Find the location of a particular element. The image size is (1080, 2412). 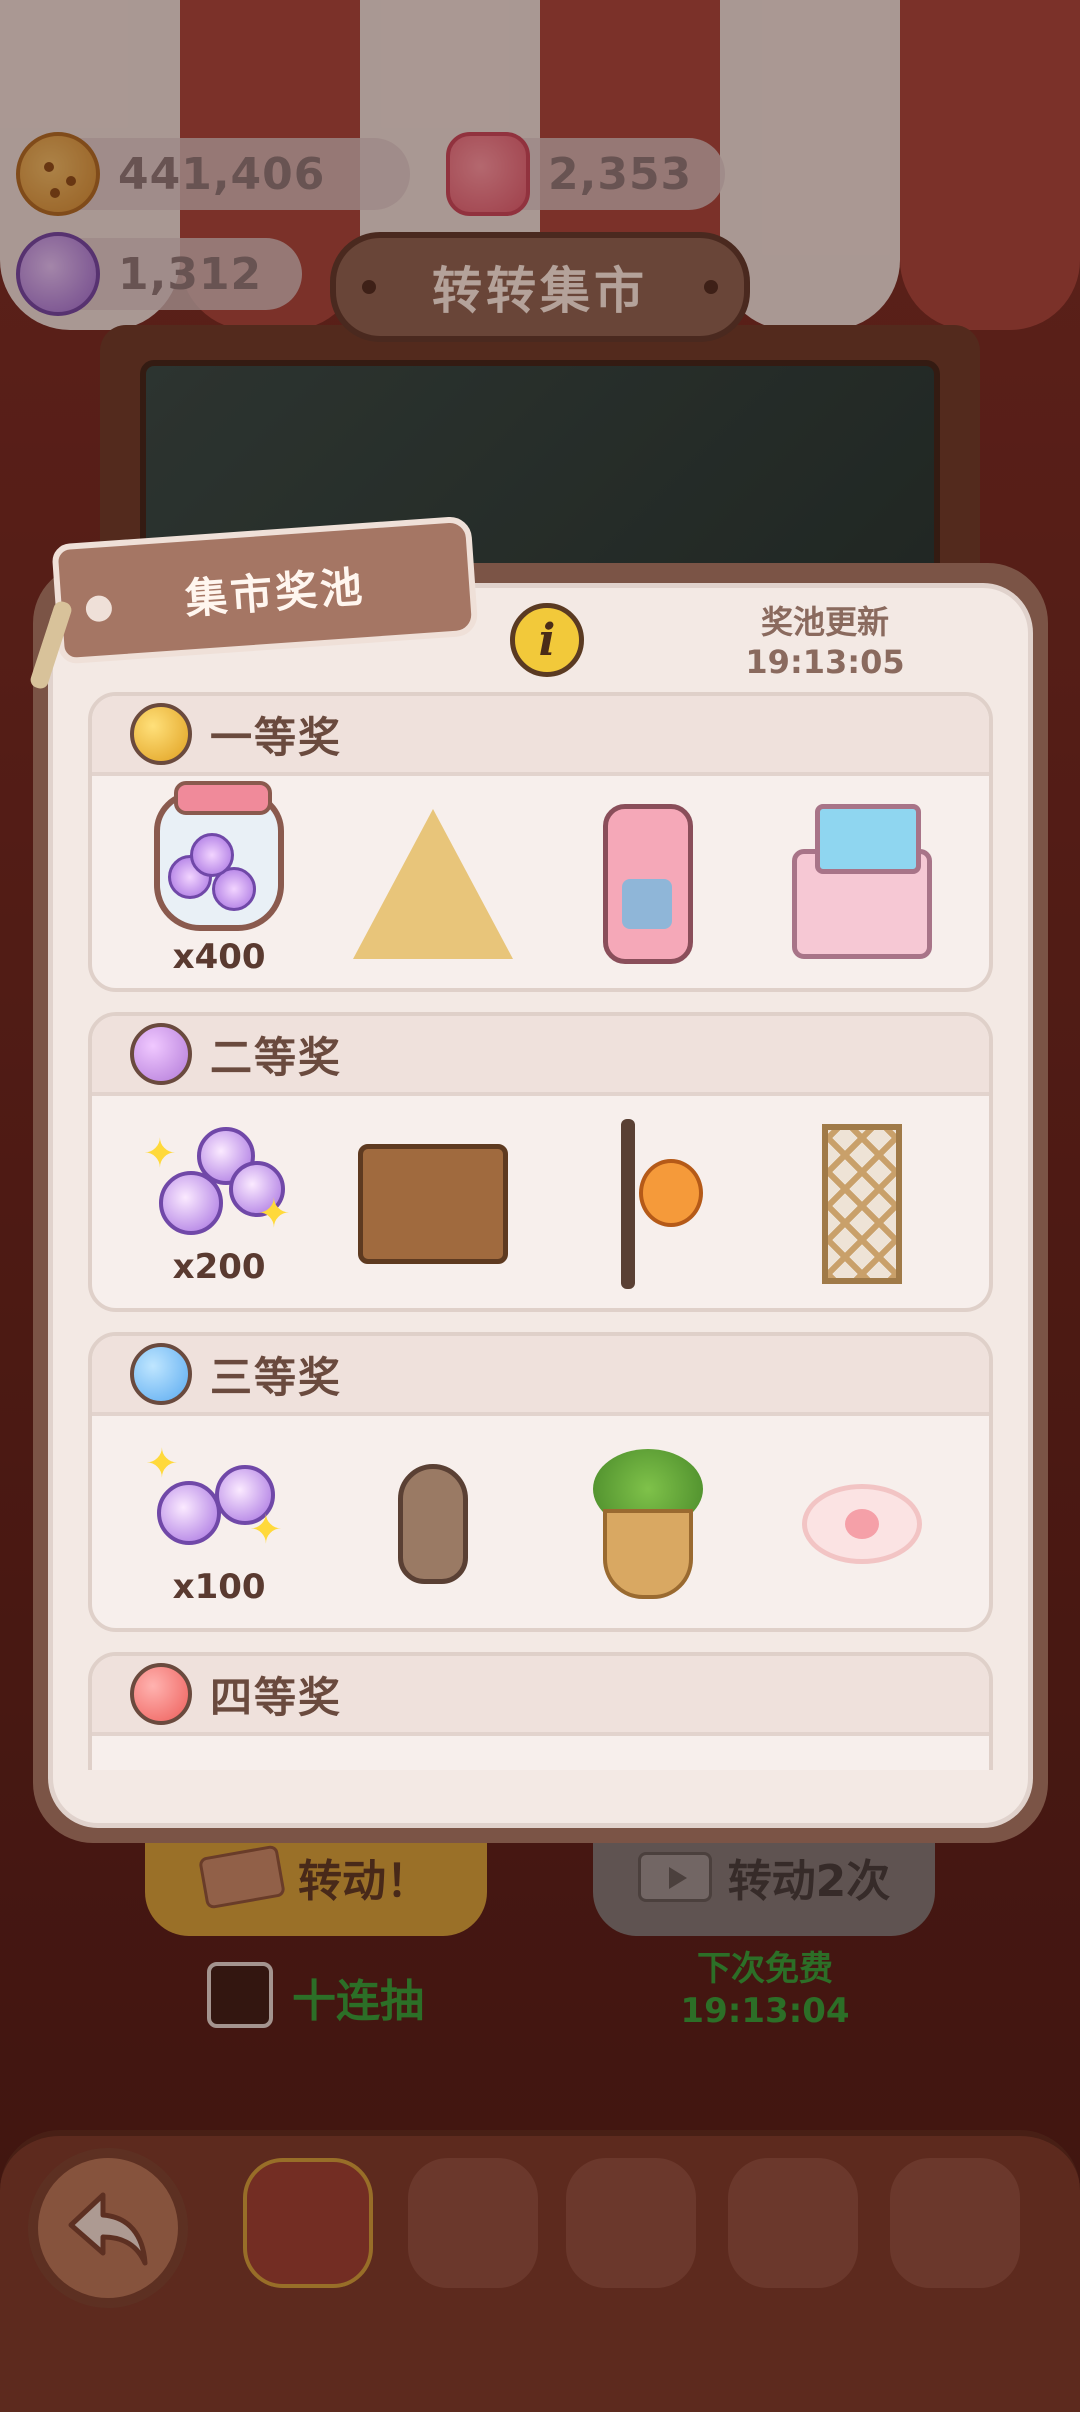

info-button: i is located at coordinates (547, 640).